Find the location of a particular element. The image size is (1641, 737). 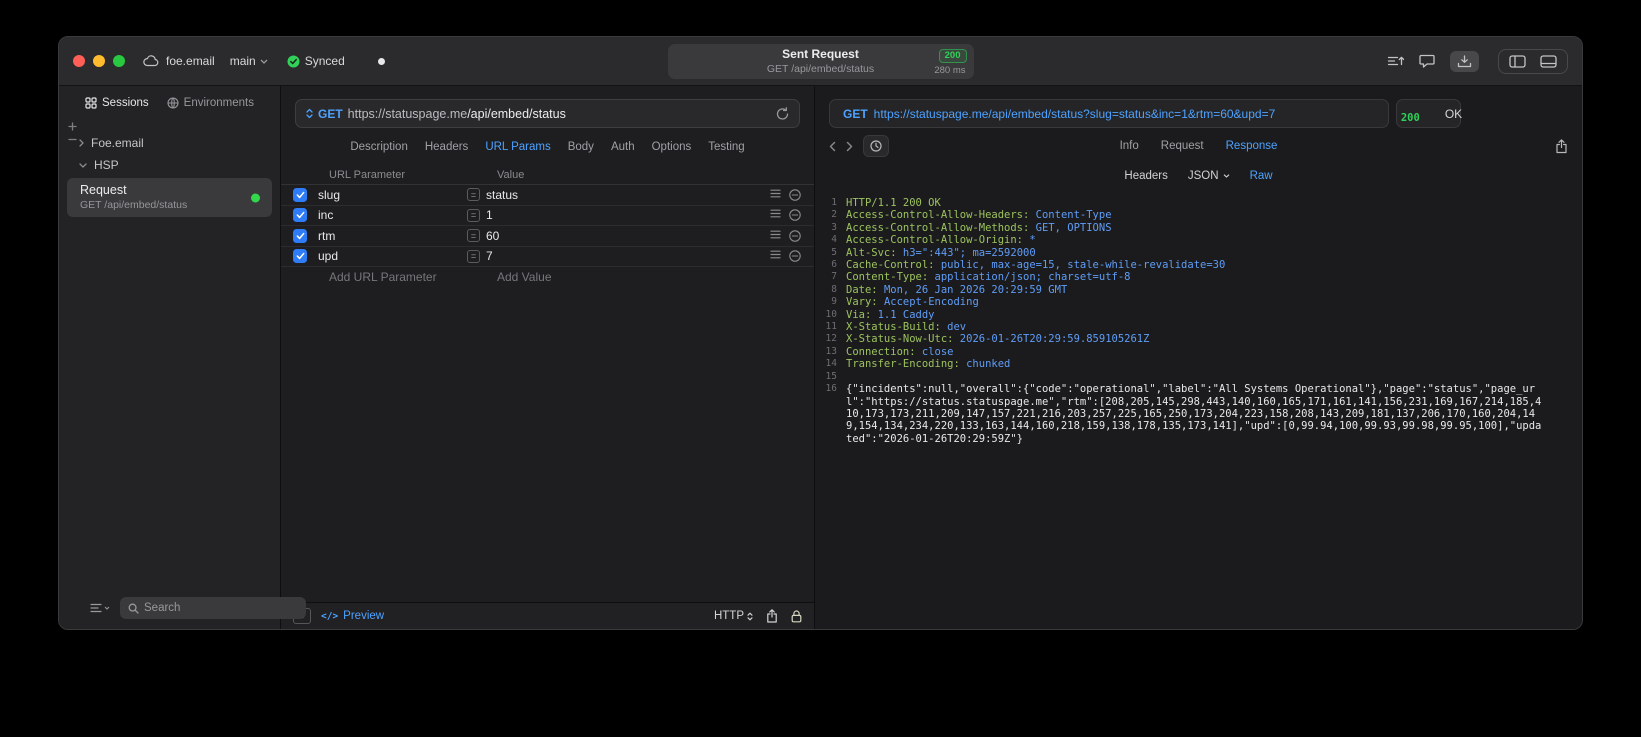

tab-sessions: Sessions is located at coordinates (117, 103).